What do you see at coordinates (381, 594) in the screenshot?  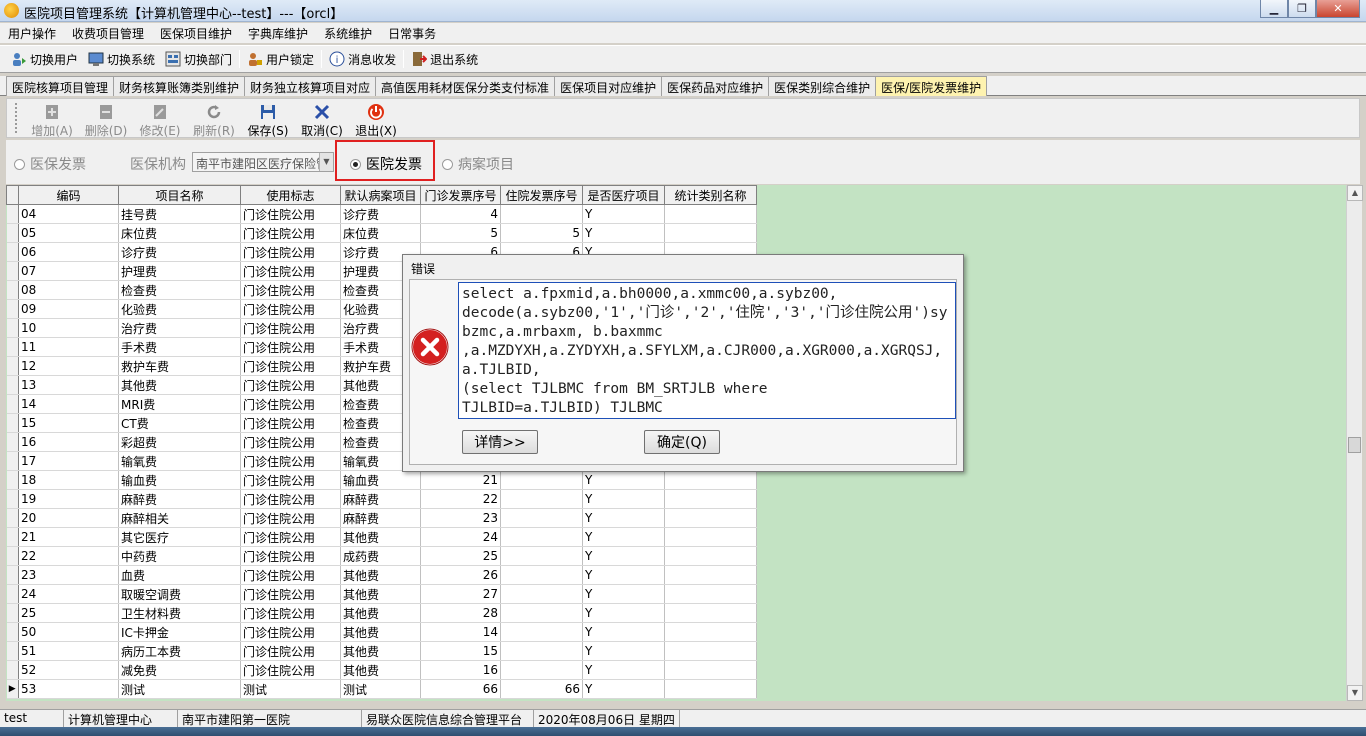 I see `table-row: 24 取暖空调费 门诊住院公用 其他费 27 Y` at bounding box center [381, 594].